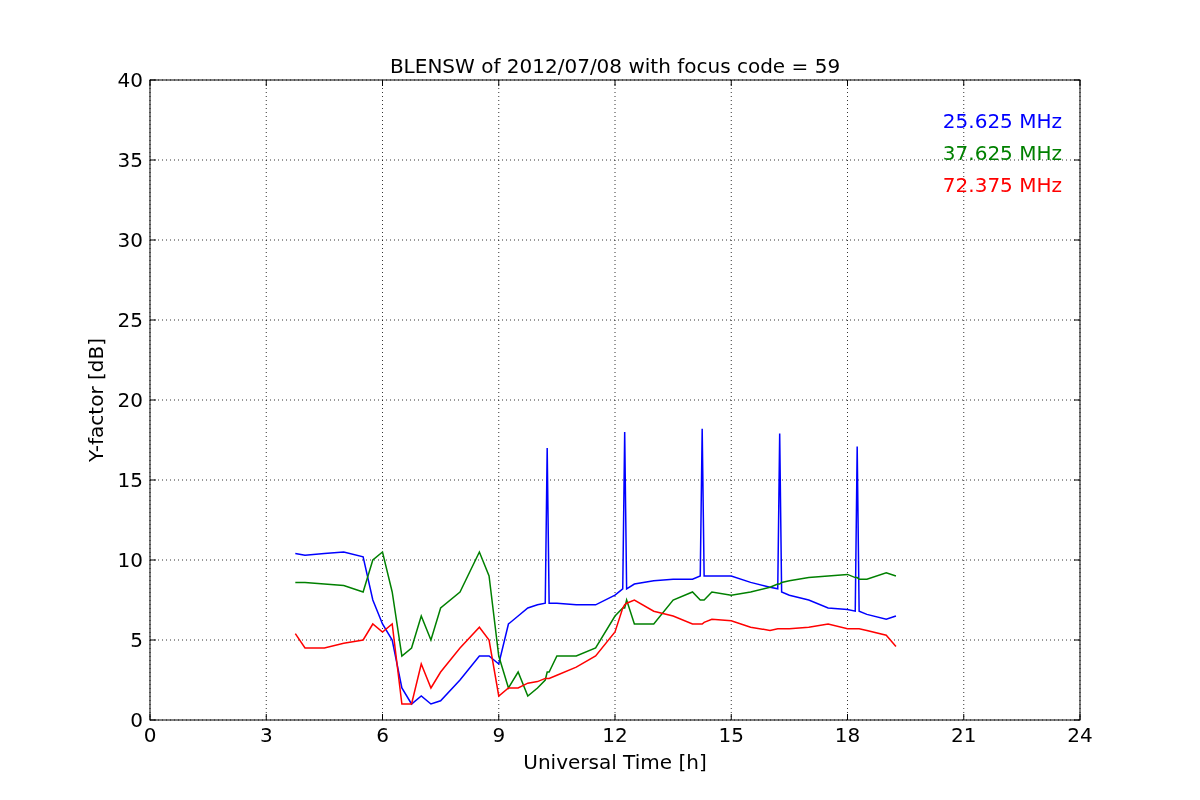 The width and height of the screenshot is (1200, 800). I want to click on legend-label: 37.625 MHz, so click(1002, 153).